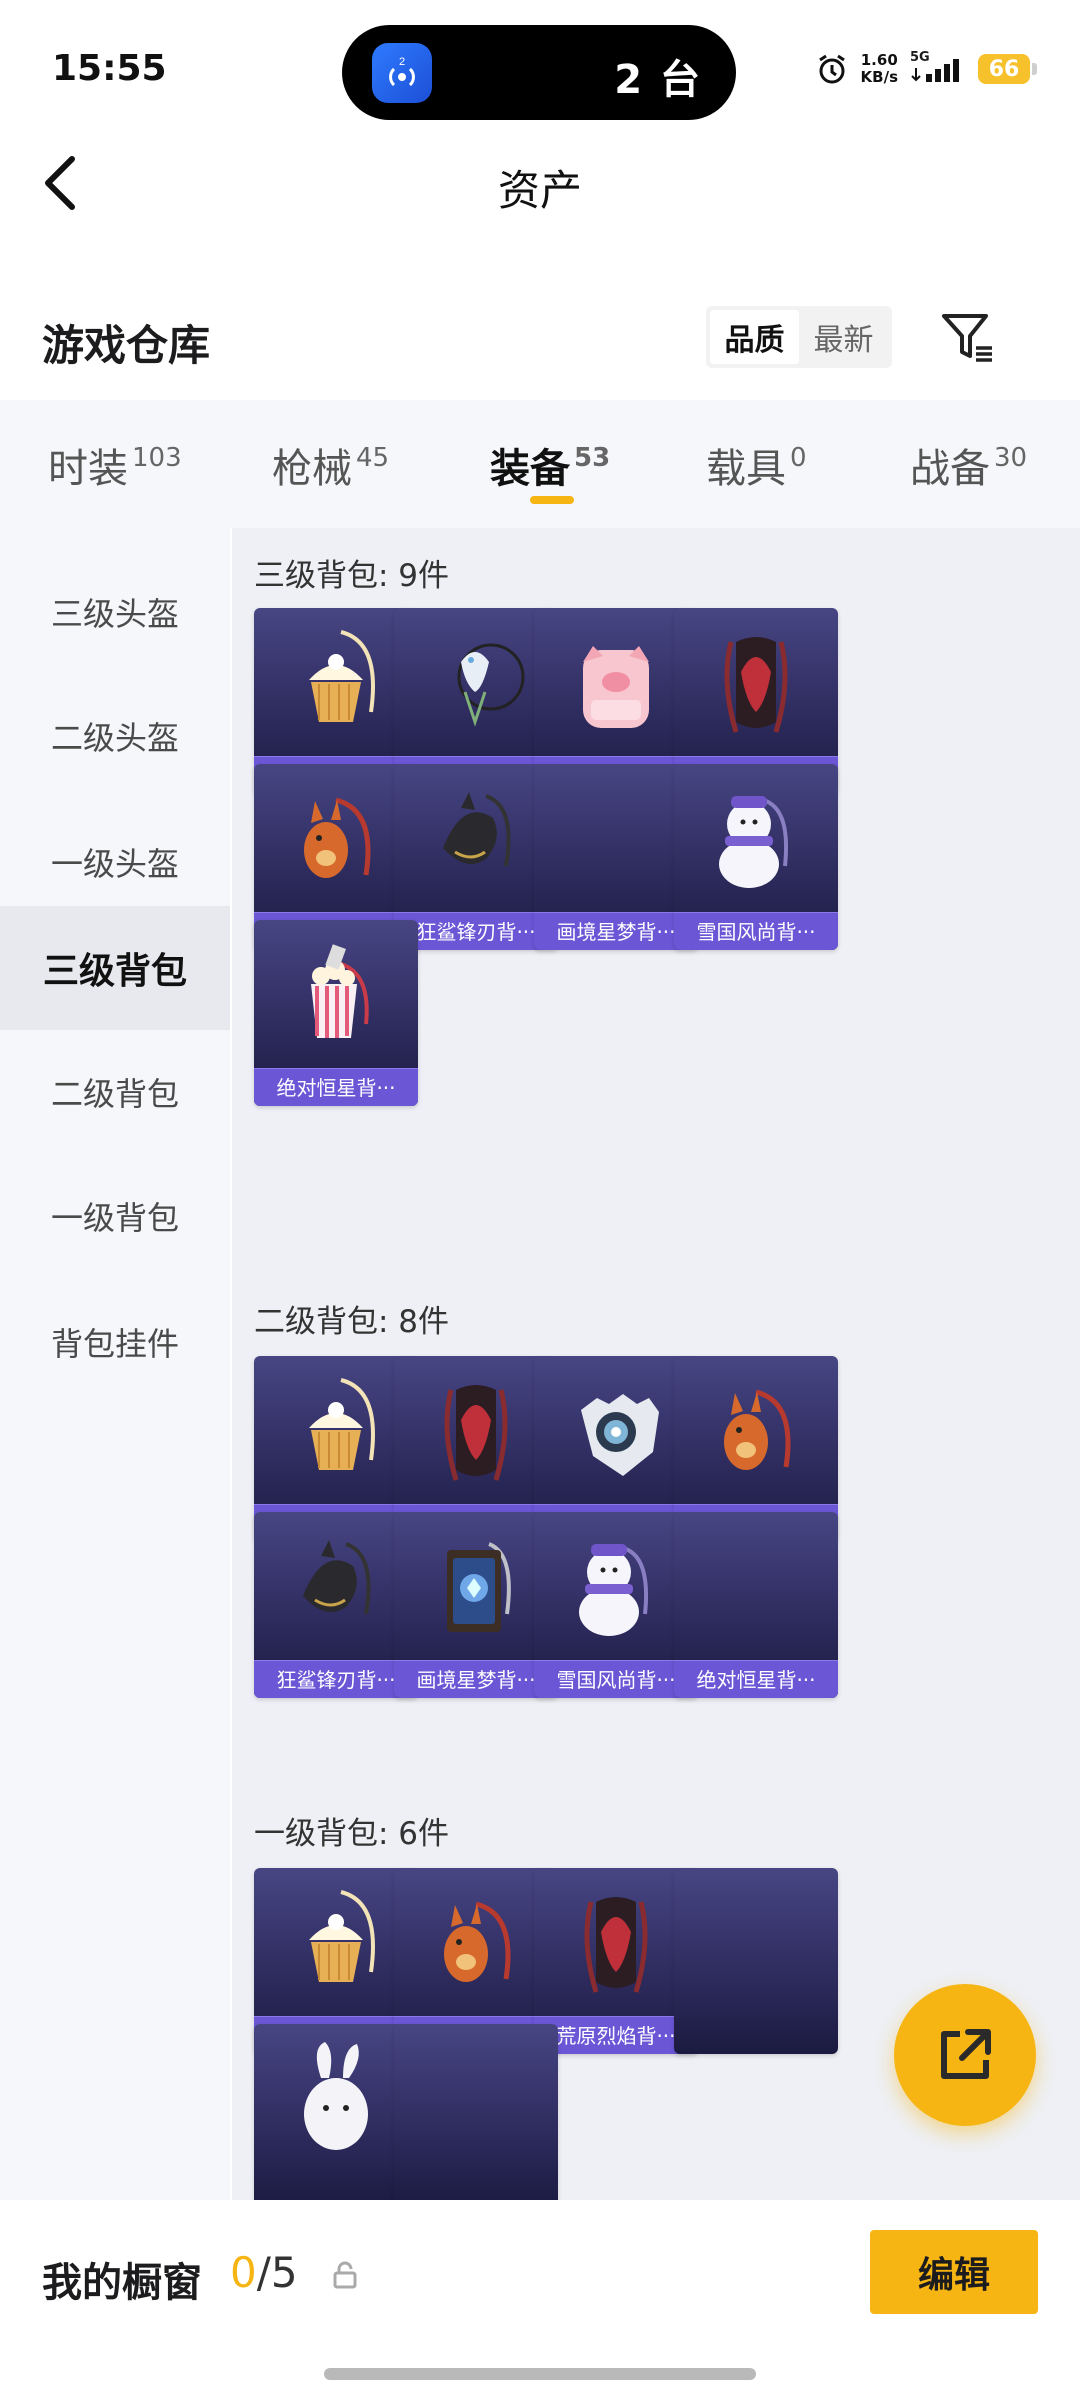 The image size is (1080, 2400). Describe the element at coordinates (756, 465) in the screenshot. I see `tab-vehicles: 载具 0` at that location.